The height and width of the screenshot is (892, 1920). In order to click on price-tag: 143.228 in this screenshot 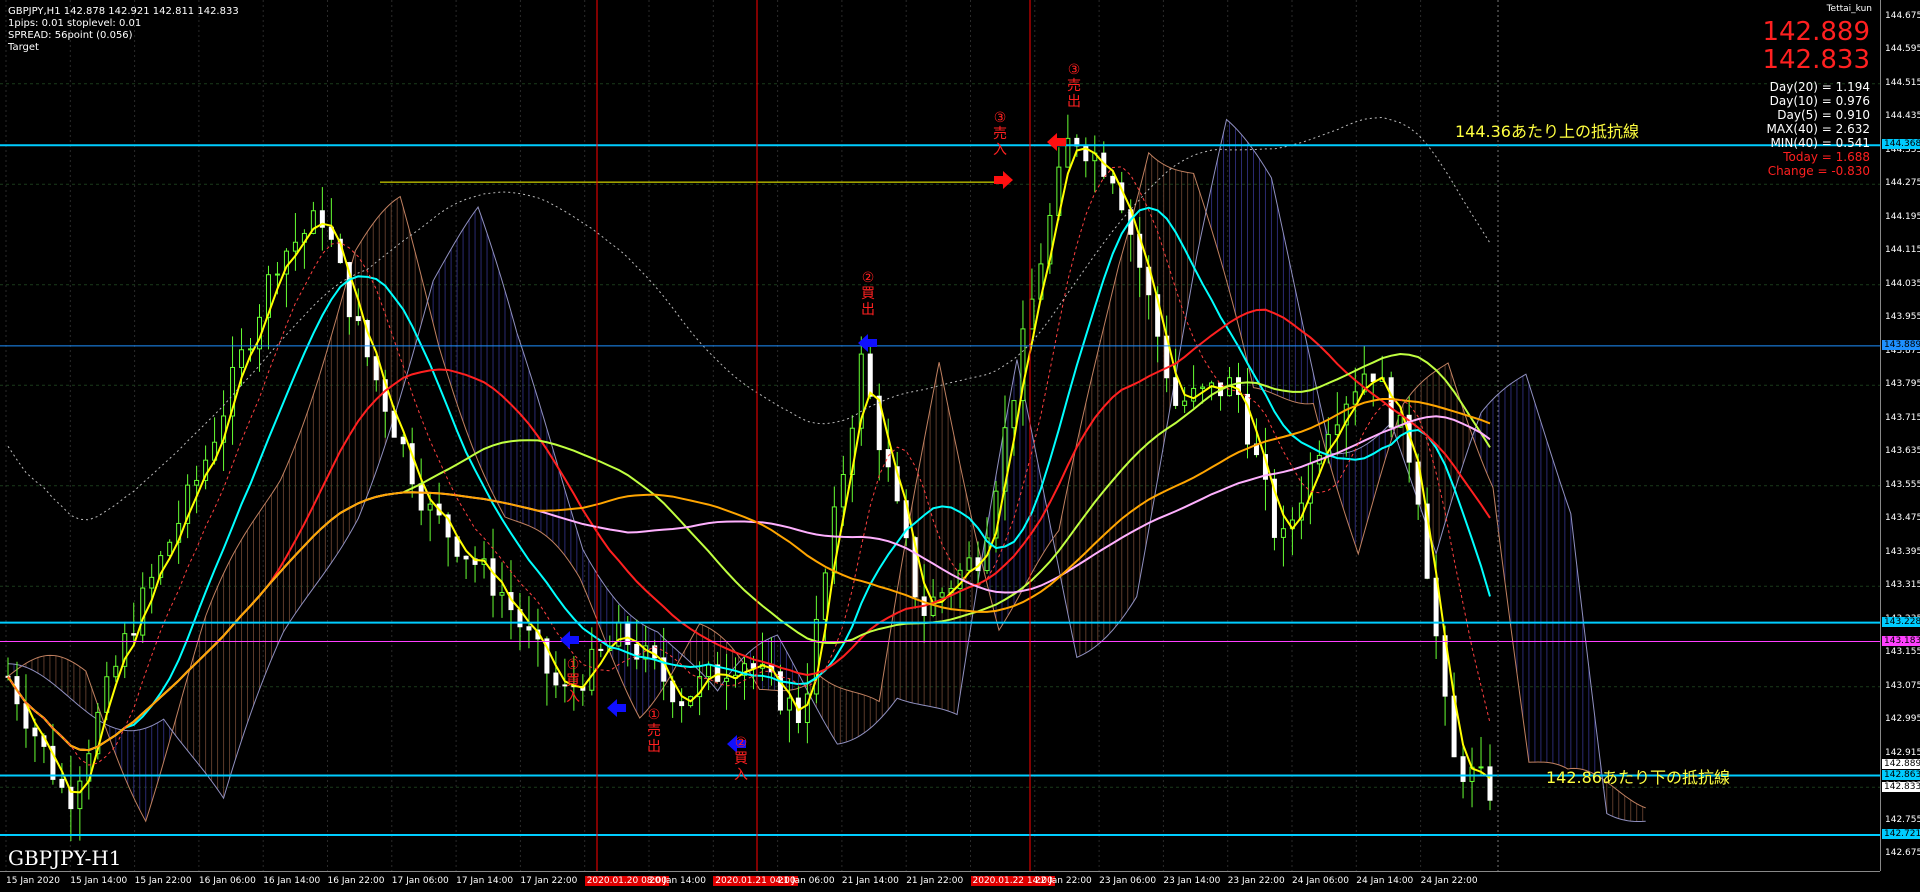, I will do `click(1901, 621)`.